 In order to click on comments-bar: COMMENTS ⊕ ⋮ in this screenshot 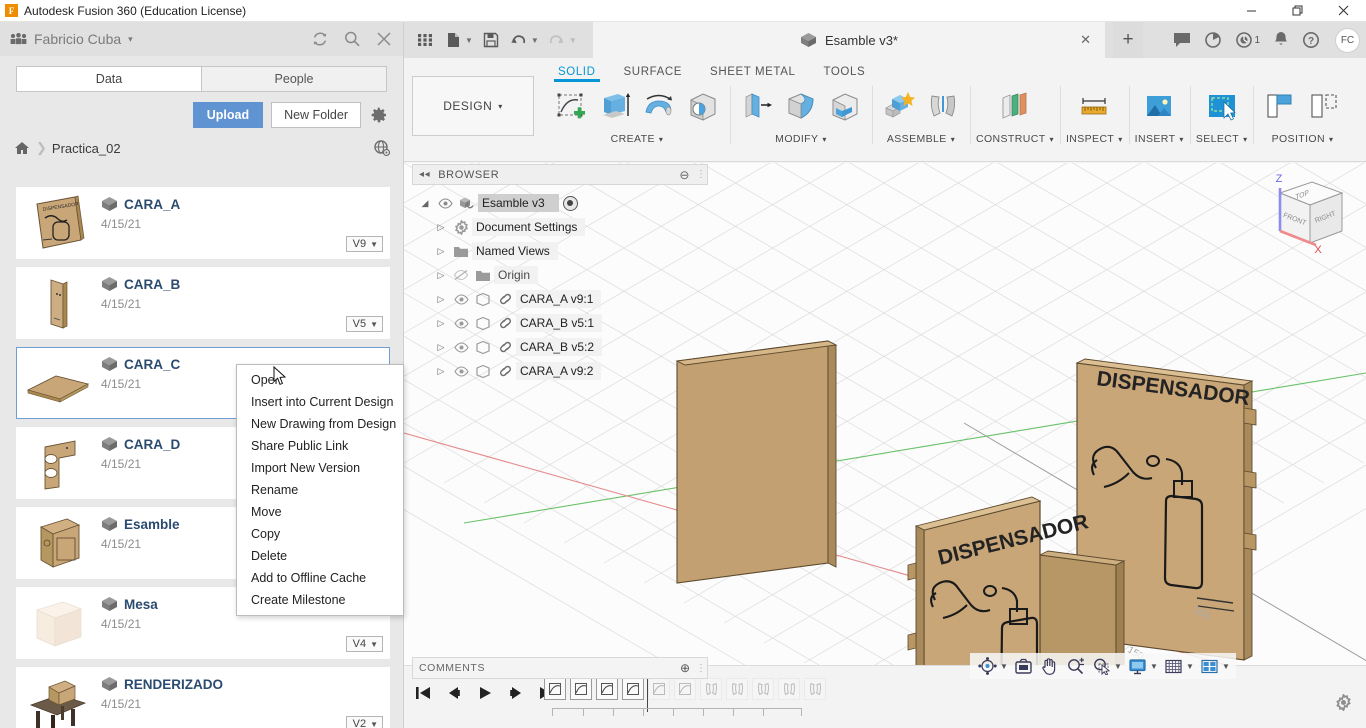, I will do `click(560, 668)`.